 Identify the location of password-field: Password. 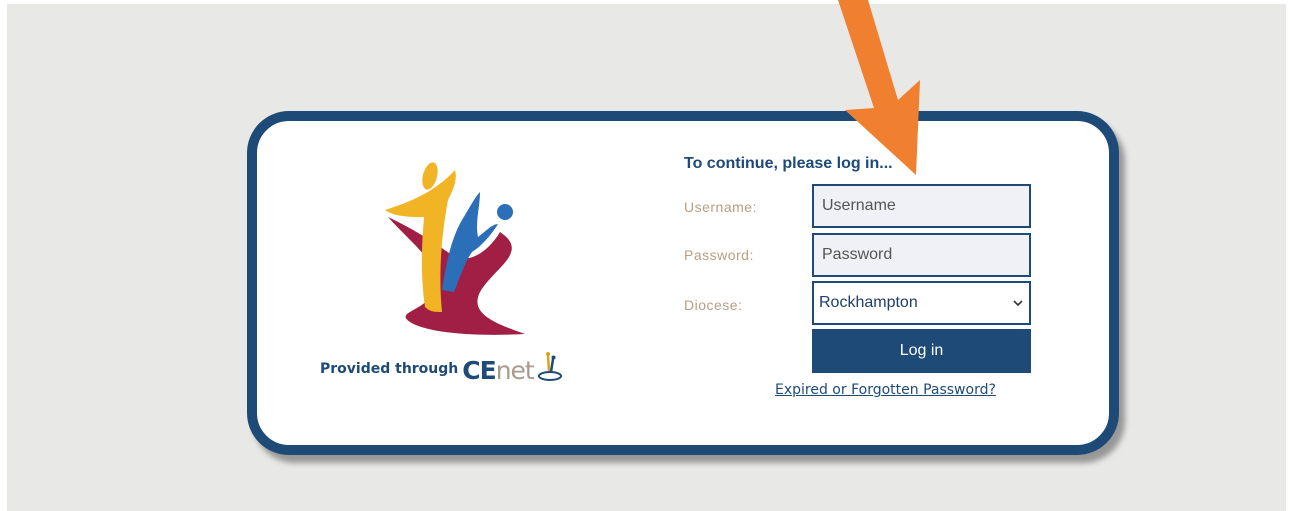
(921, 255).